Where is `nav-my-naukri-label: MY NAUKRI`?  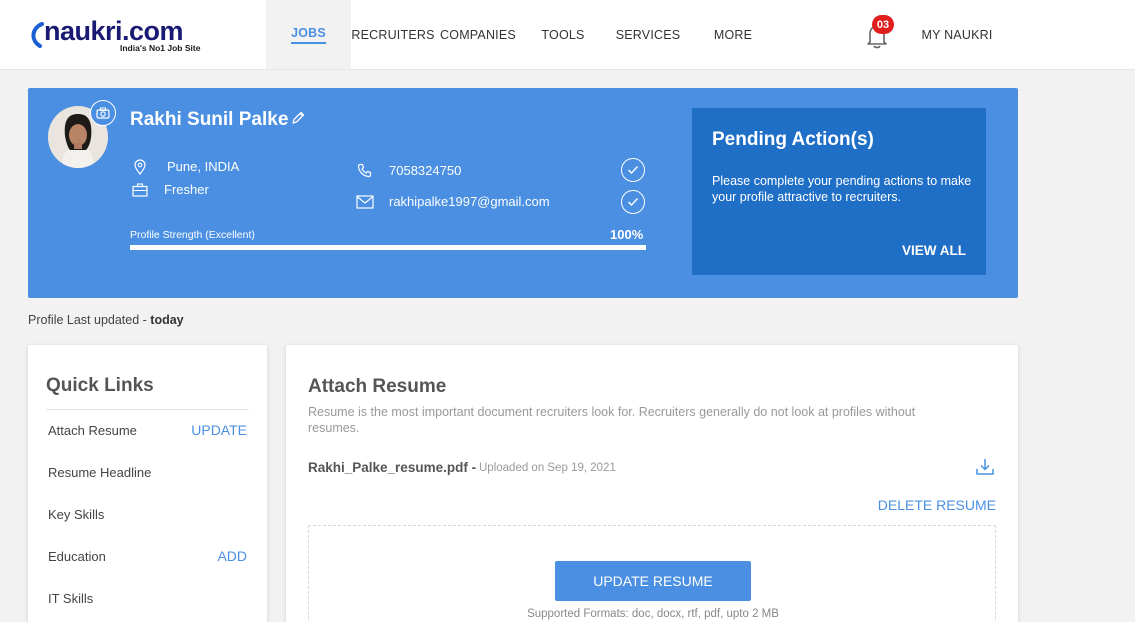 nav-my-naukri-label: MY NAUKRI is located at coordinates (957, 34).